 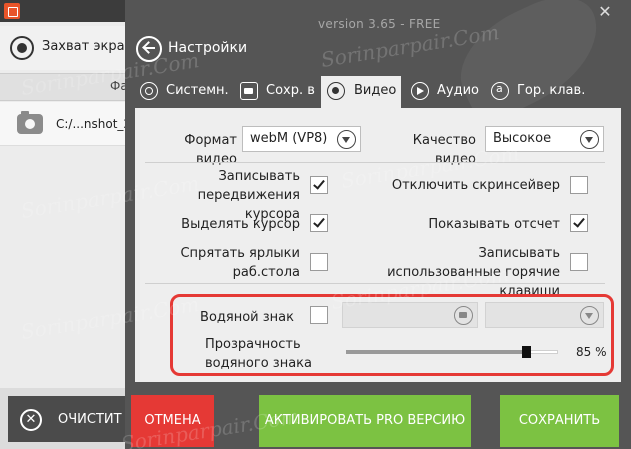 I want to click on opacity-slider-thumb, so click(x=527, y=352).